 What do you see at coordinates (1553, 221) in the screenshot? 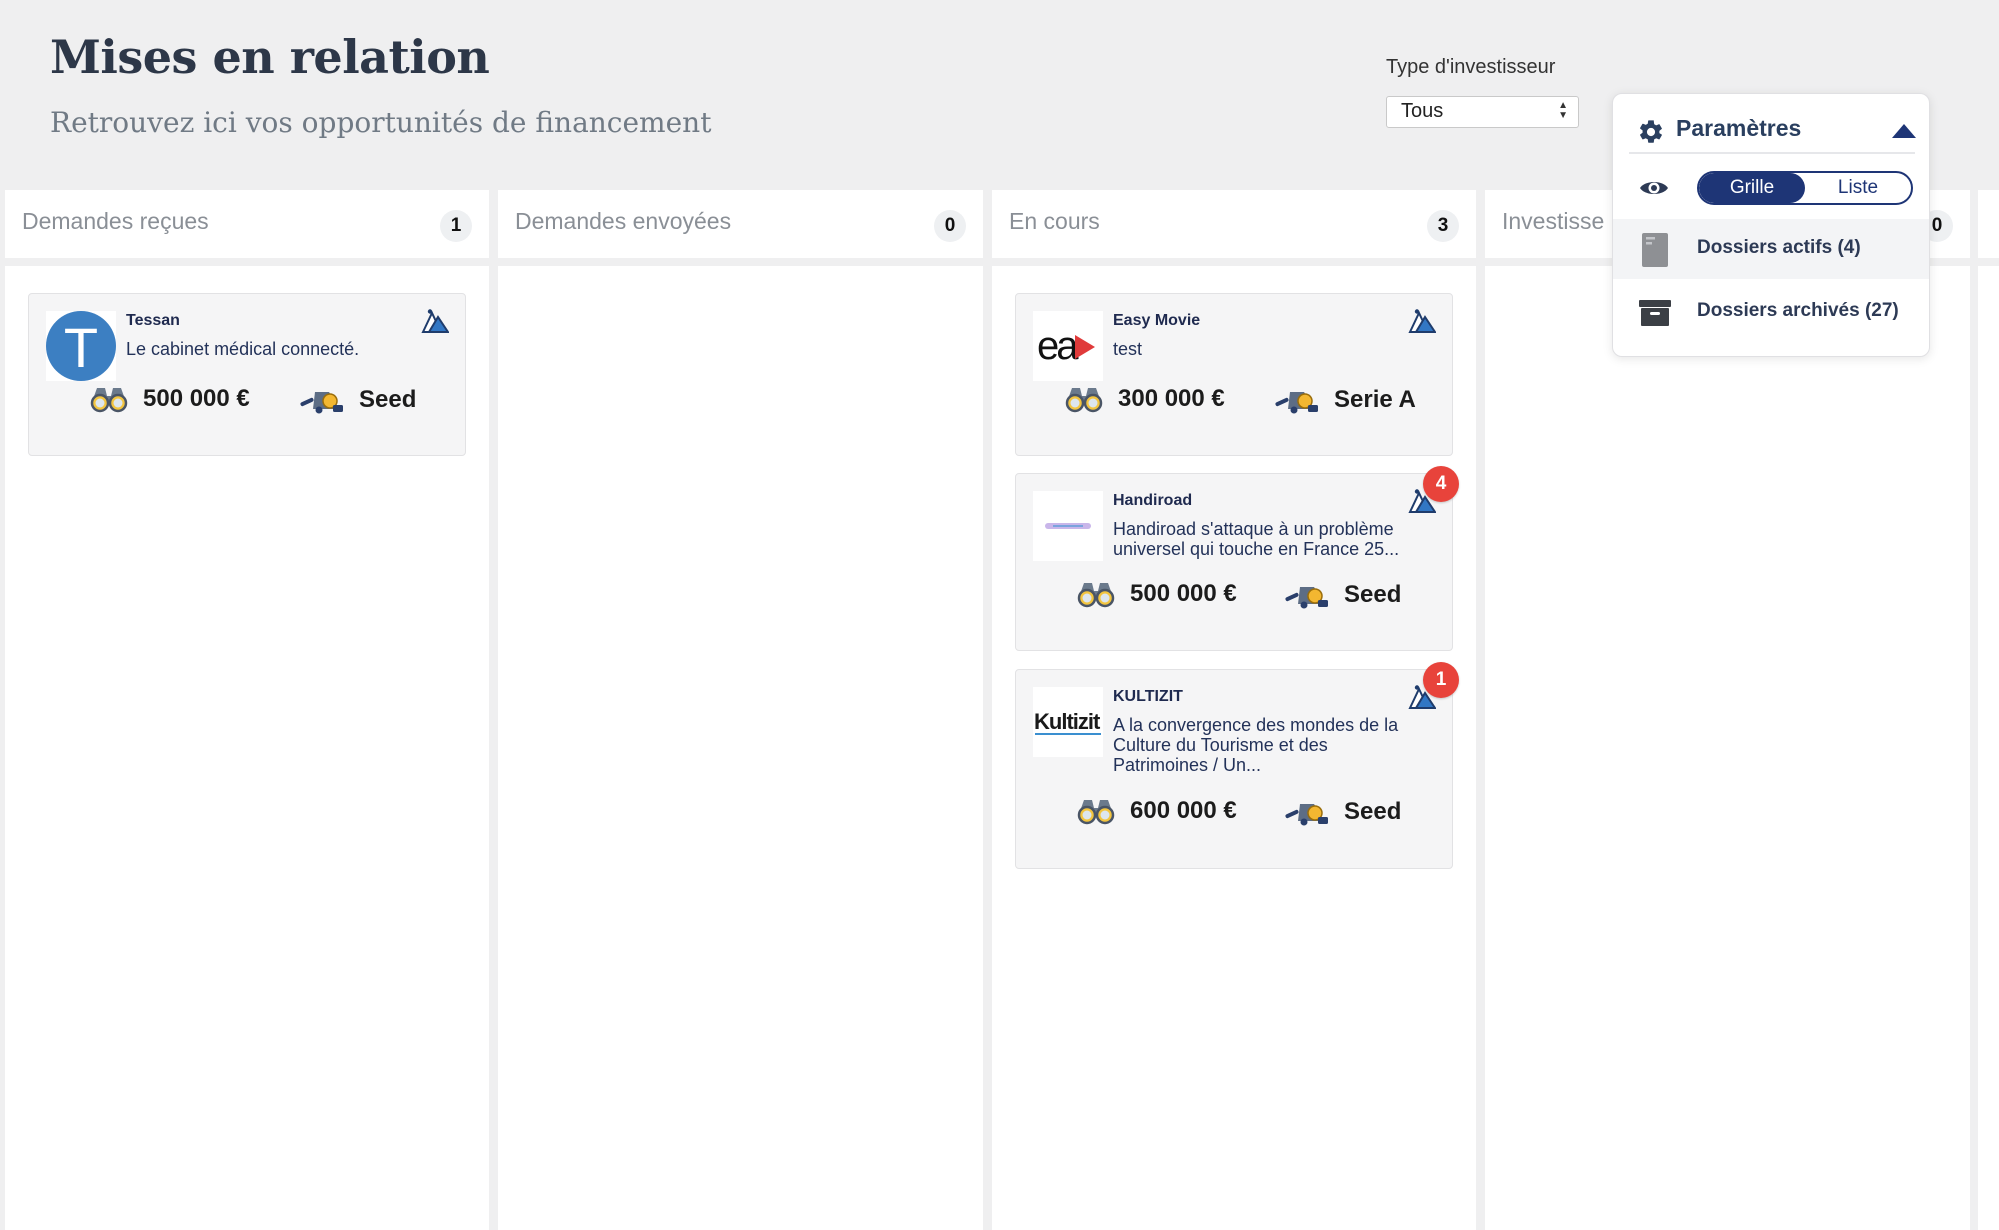
I see `column-title: Investisse` at bounding box center [1553, 221].